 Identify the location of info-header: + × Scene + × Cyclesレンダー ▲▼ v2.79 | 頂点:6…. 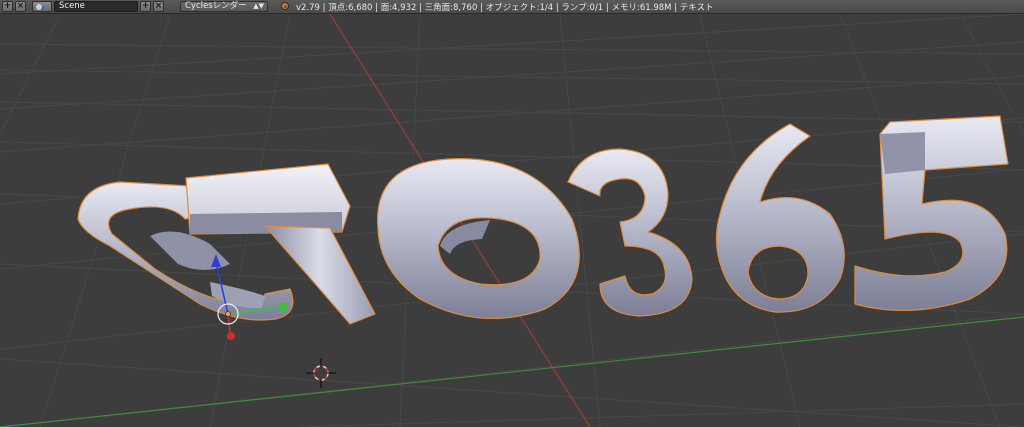
(512, 7).